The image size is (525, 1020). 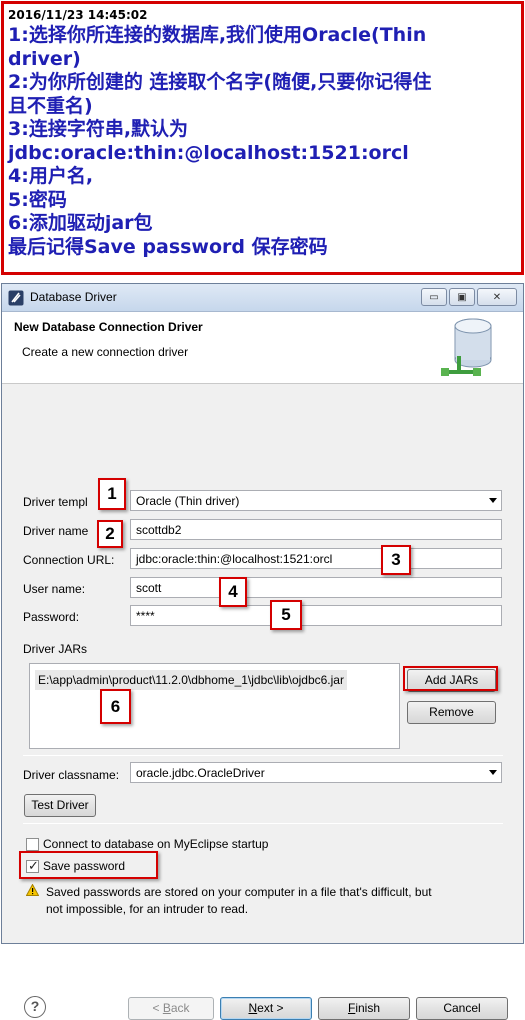 I want to click on note-line-7: 4:用户名,, so click(x=51, y=176).